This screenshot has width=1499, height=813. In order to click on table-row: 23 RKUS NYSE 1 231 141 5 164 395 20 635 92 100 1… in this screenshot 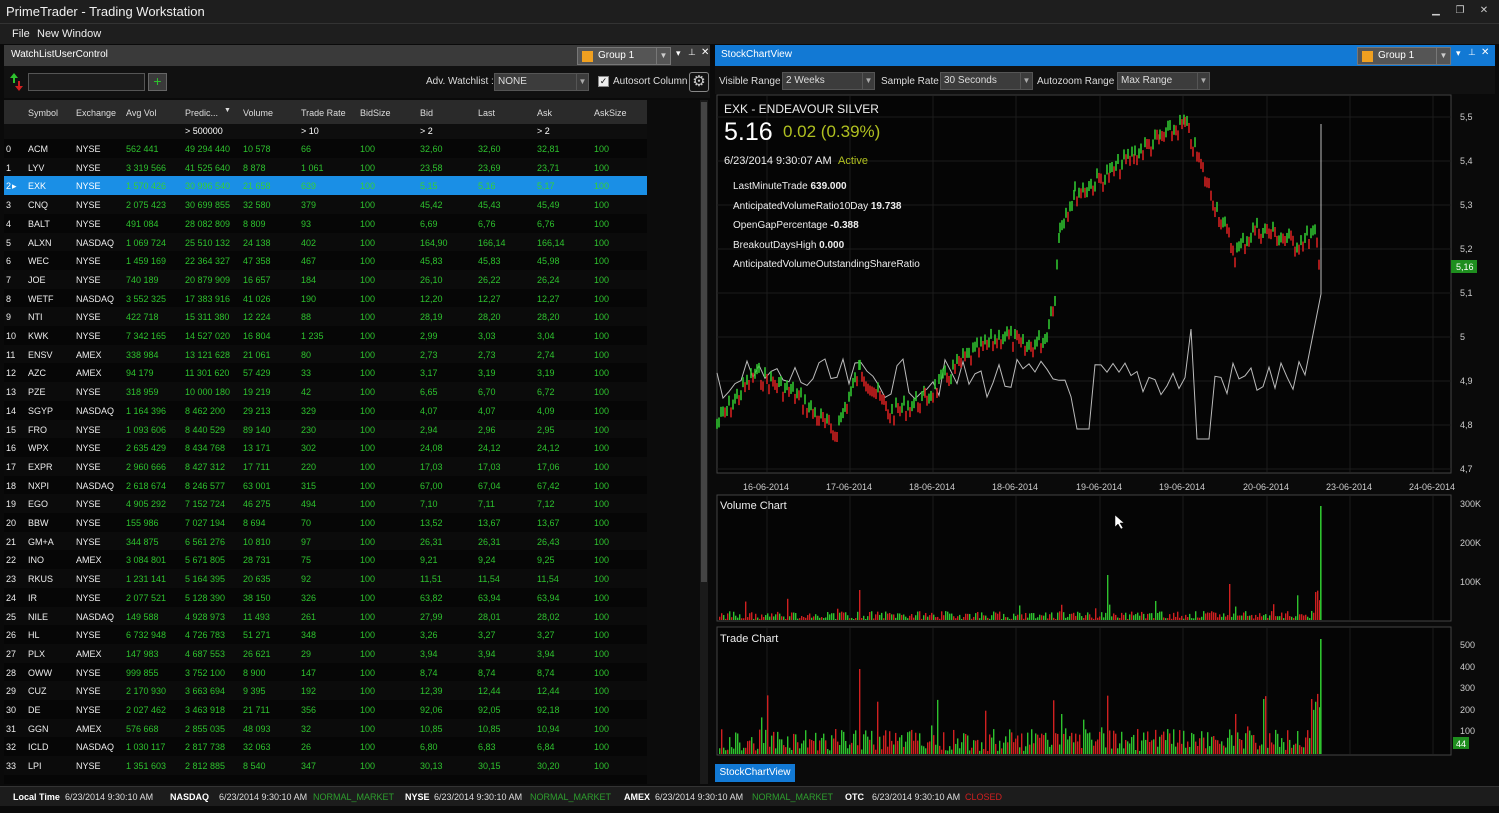, I will do `click(325, 579)`.